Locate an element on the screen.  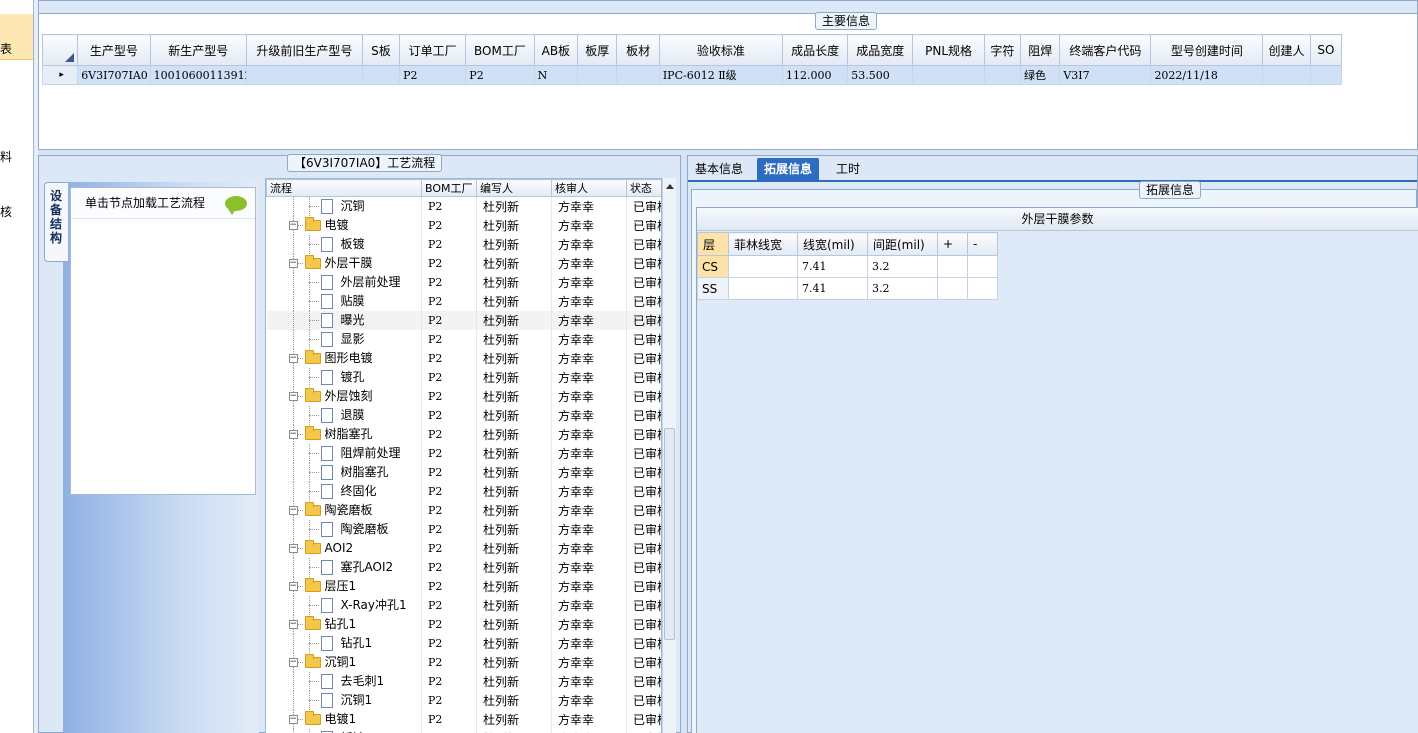
tree-row: 曝光 P2杜列新方幸幸已审核 is located at coordinates (463, 320).